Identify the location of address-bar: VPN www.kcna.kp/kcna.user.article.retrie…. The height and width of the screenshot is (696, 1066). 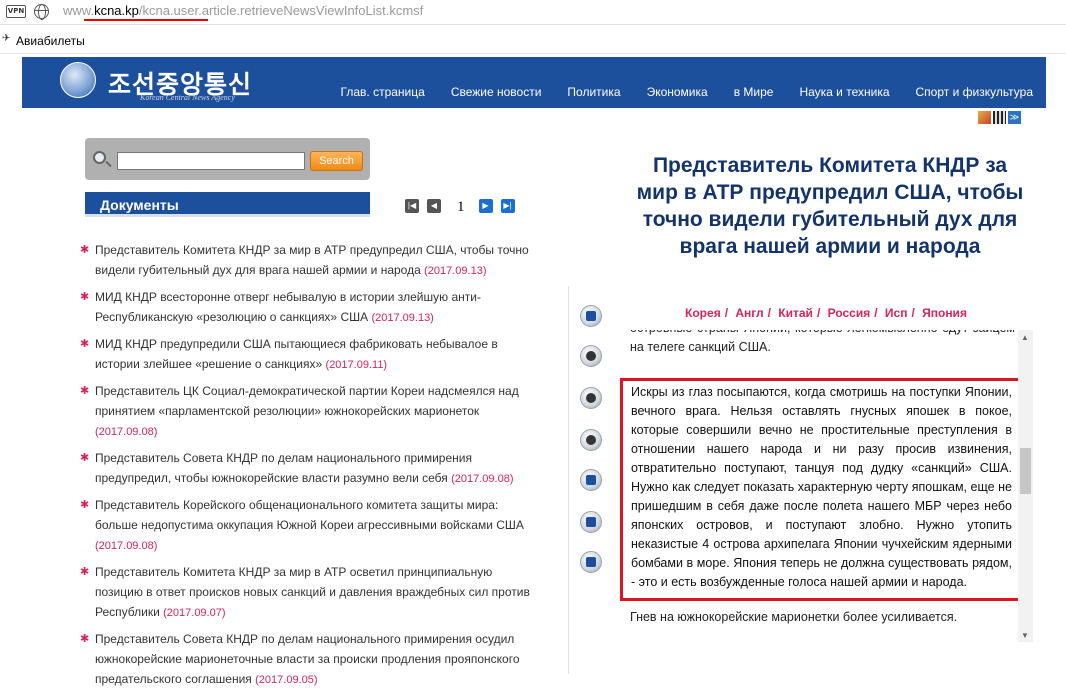
(533, 12).